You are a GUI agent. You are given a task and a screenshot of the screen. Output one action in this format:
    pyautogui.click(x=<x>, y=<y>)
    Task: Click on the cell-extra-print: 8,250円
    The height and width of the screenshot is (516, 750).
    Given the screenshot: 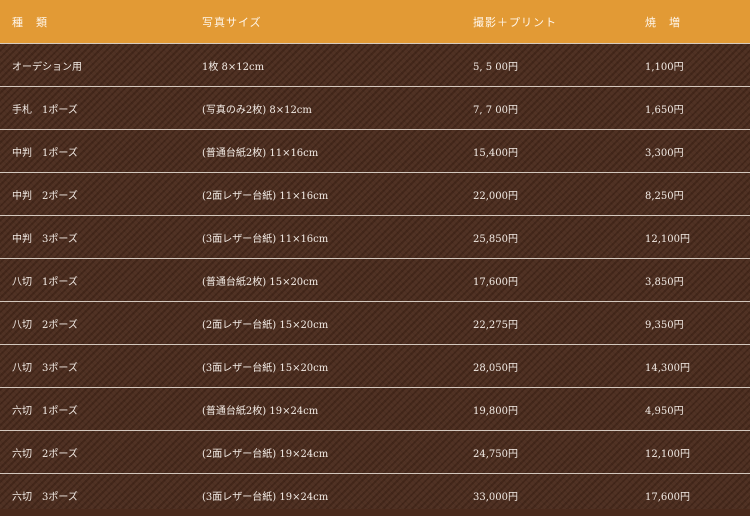 What is the action you would take?
    pyautogui.click(x=664, y=196)
    